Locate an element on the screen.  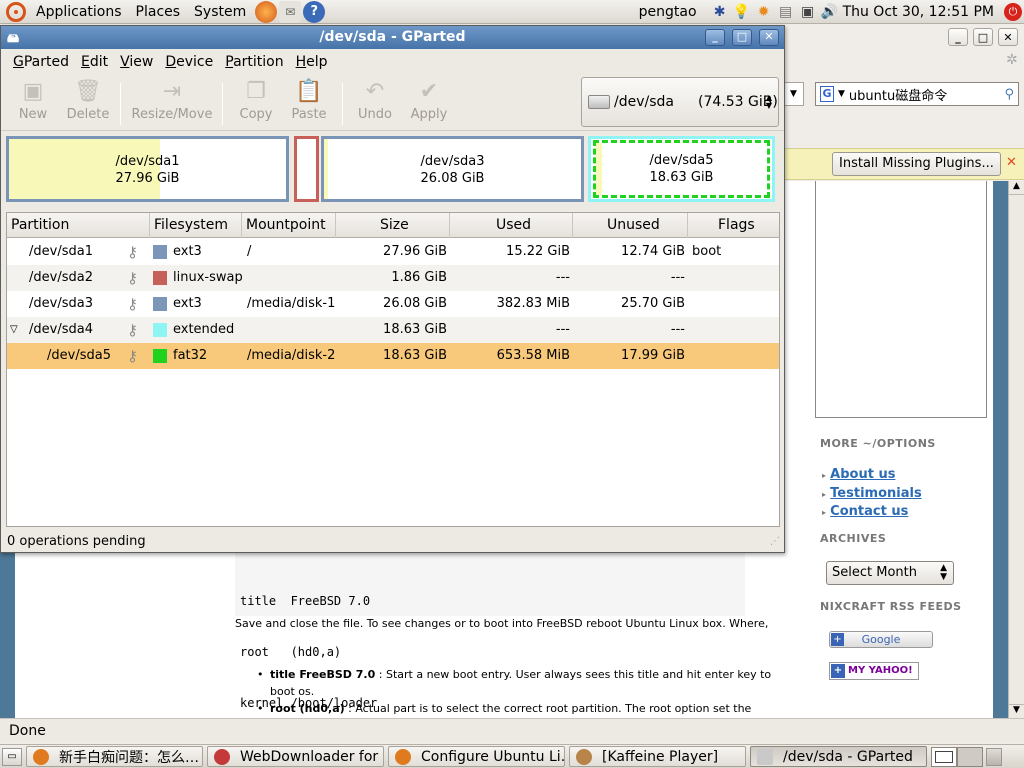
search-input: ubuntu磁盘命令 is located at coordinates (927, 94).